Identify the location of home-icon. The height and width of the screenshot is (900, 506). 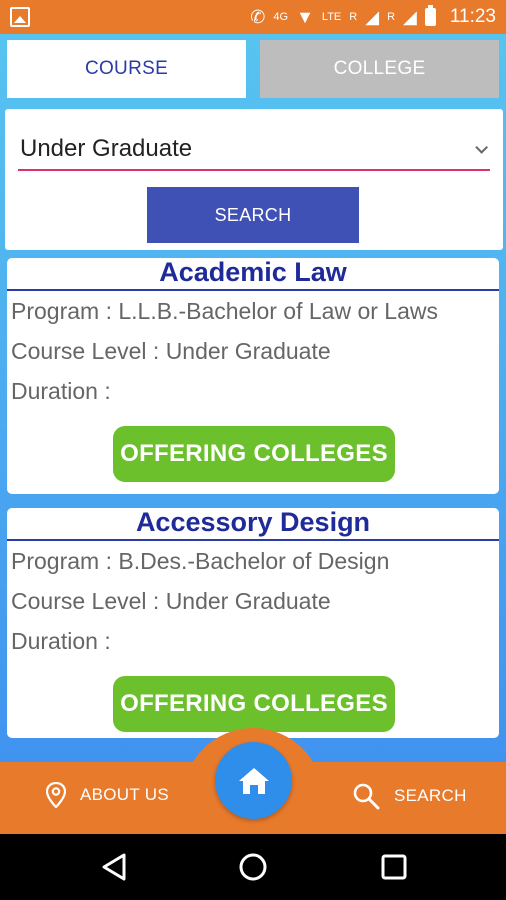
(253, 780).